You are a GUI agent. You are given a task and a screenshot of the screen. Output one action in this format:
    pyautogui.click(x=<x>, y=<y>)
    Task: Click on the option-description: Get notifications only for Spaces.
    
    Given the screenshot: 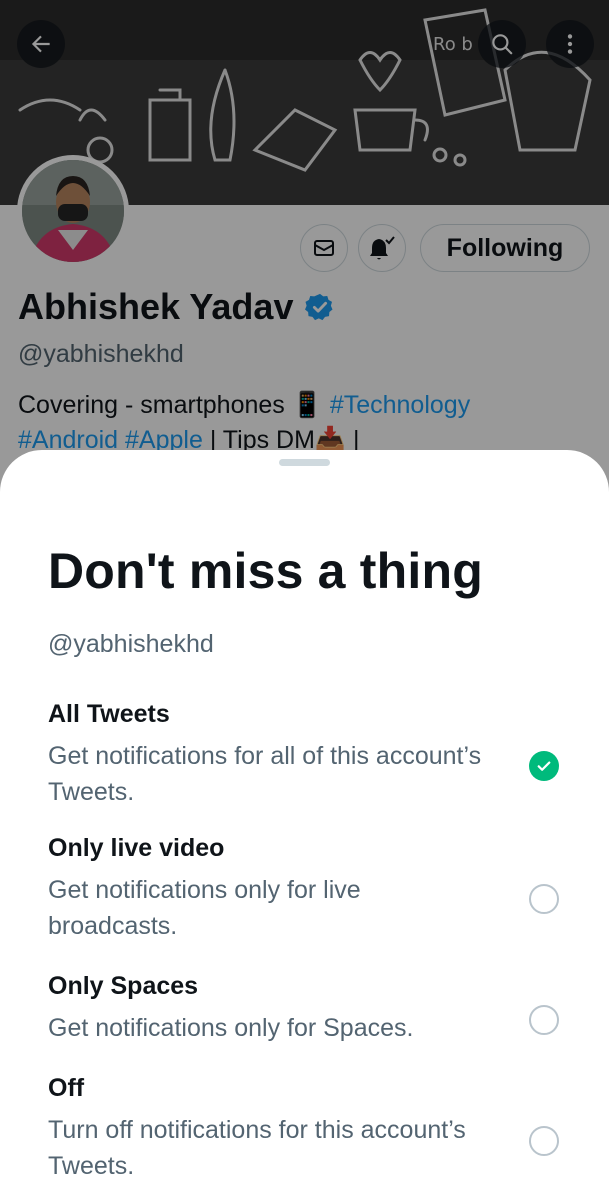 What is the action you would take?
    pyautogui.click(x=231, y=1028)
    